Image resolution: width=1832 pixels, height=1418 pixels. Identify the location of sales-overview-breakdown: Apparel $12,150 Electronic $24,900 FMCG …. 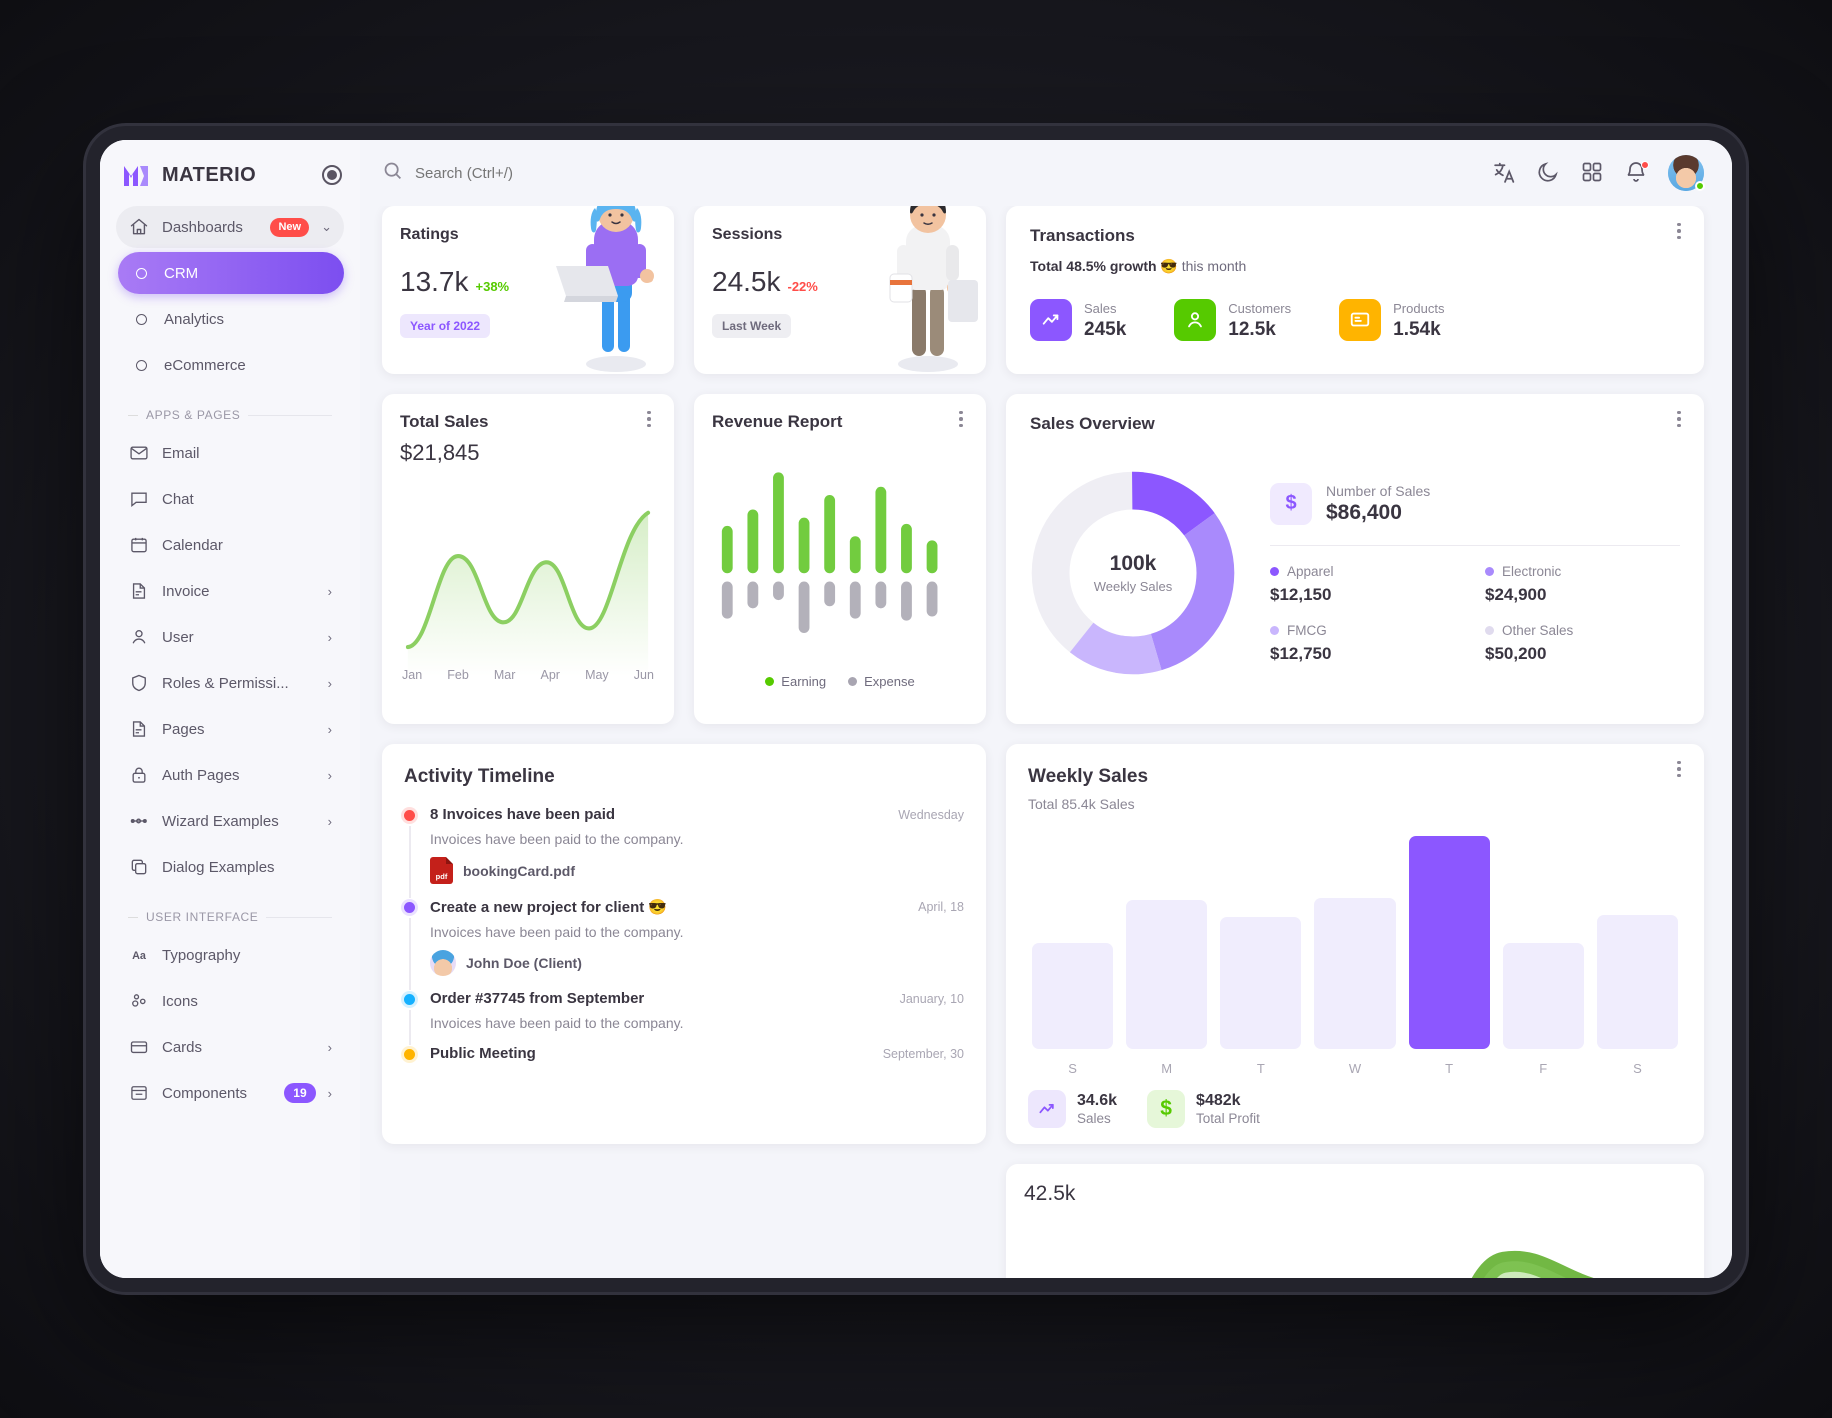
(1475, 614).